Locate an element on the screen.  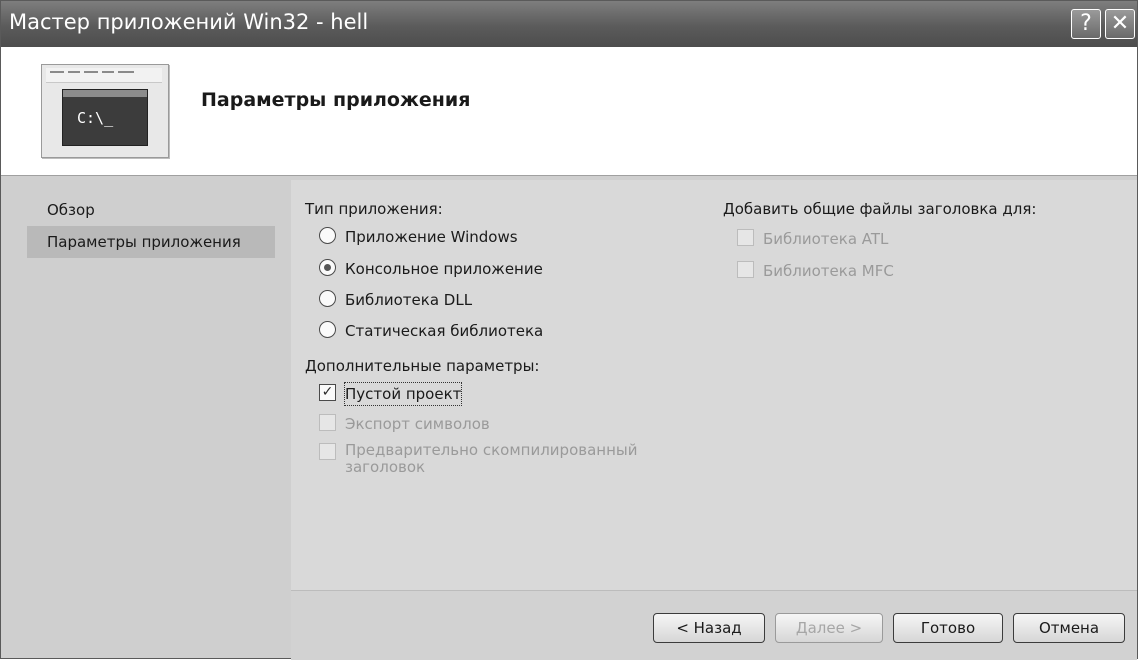
cancel-button: Отмена is located at coordinates (1069, 628).